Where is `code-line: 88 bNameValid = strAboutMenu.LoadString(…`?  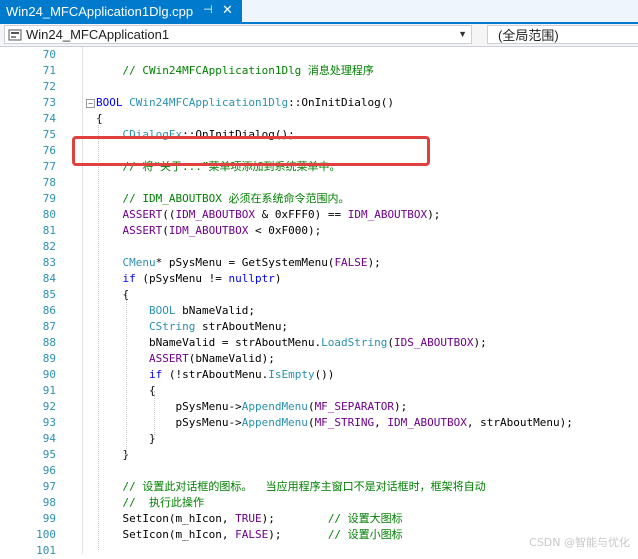 code-line: 88 bNameValid = strAboutMenu.LoadString(… is located at coordinates (319, 343).